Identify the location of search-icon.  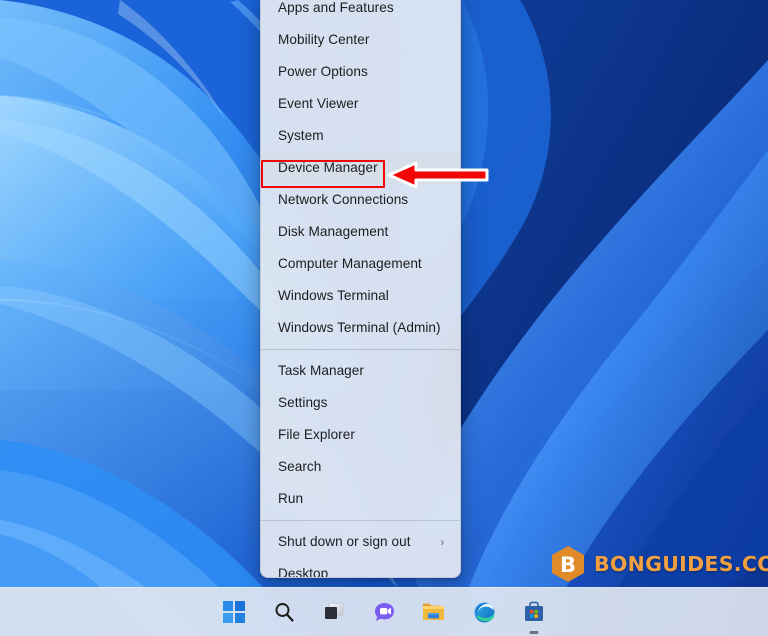
(284, 612).